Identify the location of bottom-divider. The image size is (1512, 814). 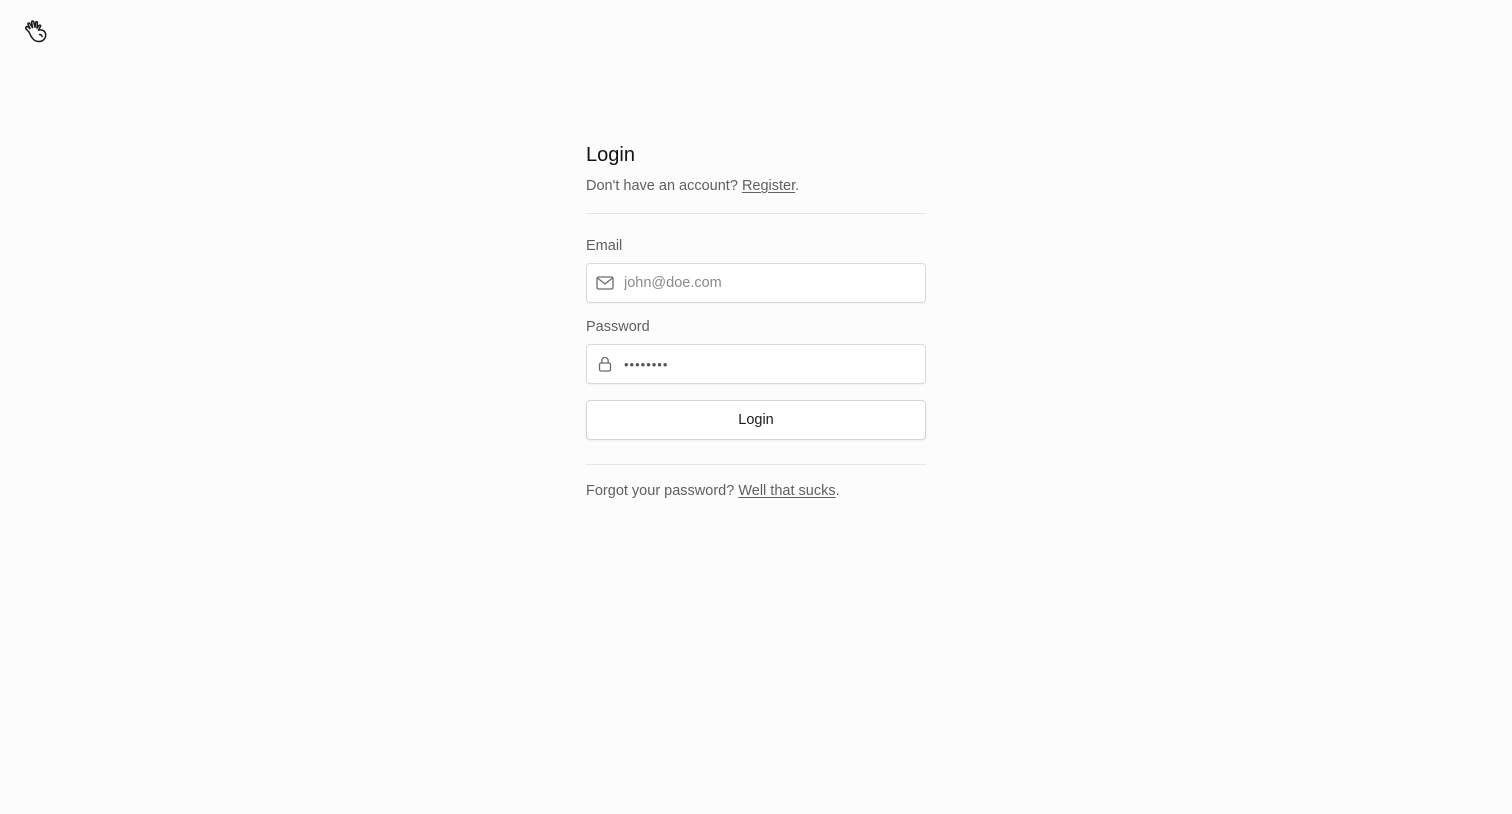
(756, 464).